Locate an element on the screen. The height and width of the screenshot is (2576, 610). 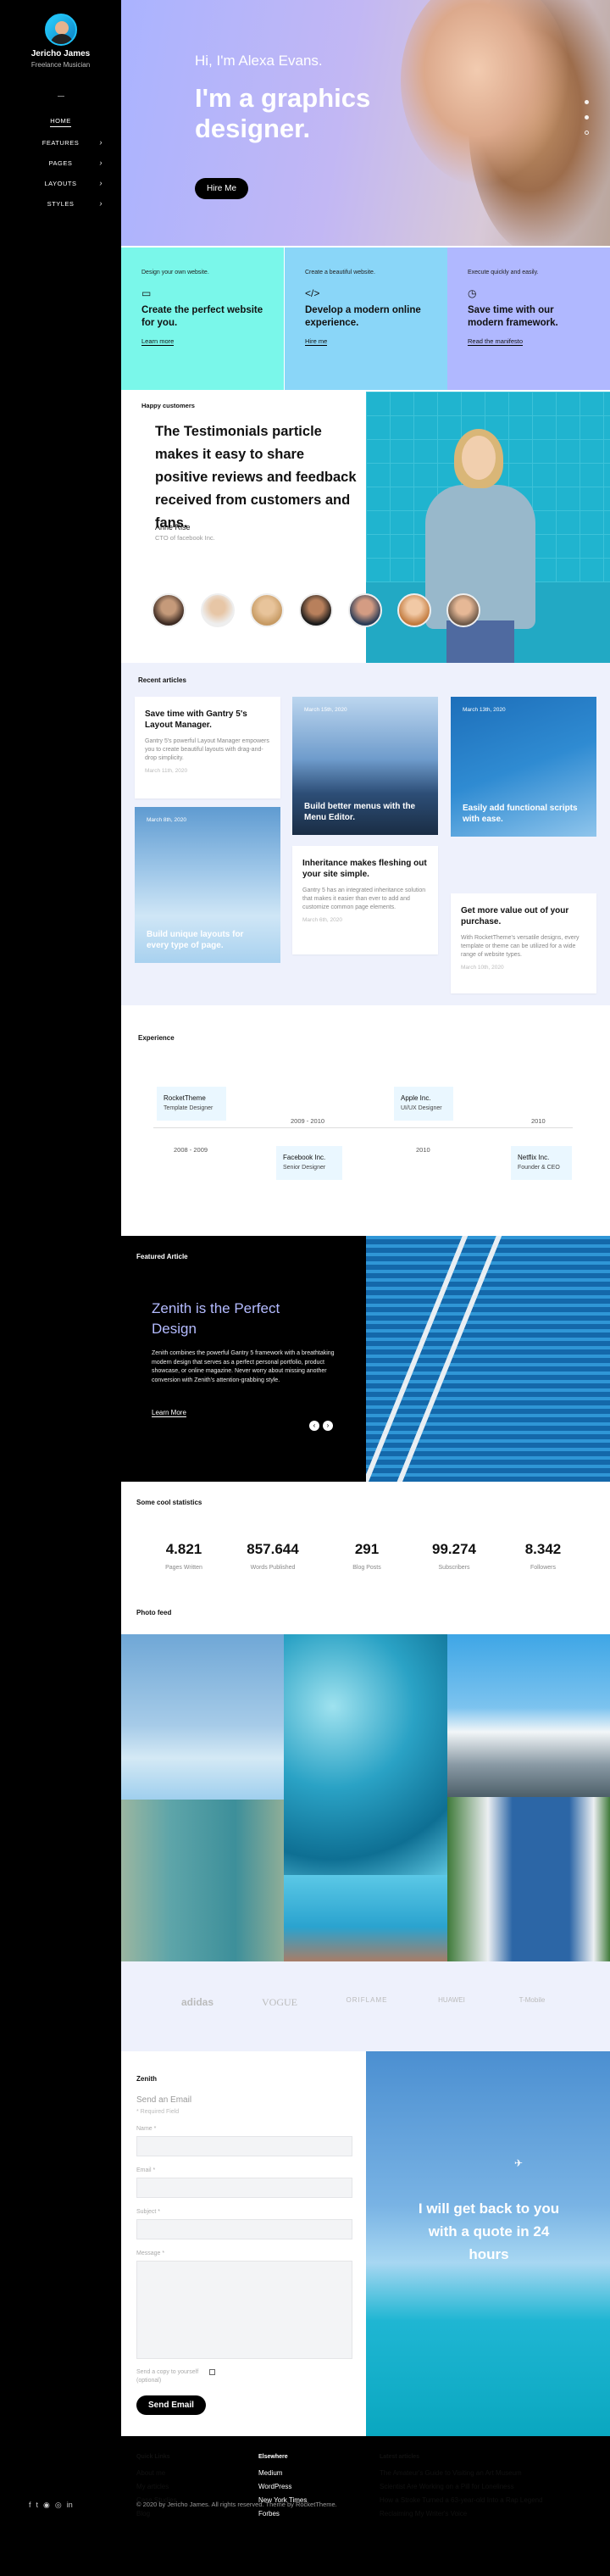
logo-tmobile: T-Mobile is located at coordinates (532, 2000).